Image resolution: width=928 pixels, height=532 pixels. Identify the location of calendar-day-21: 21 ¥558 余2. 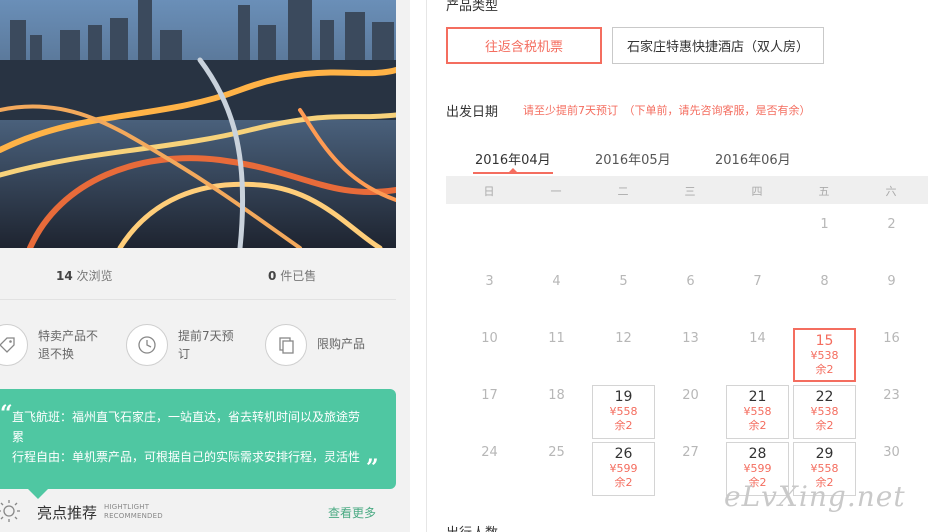
(757, 412).